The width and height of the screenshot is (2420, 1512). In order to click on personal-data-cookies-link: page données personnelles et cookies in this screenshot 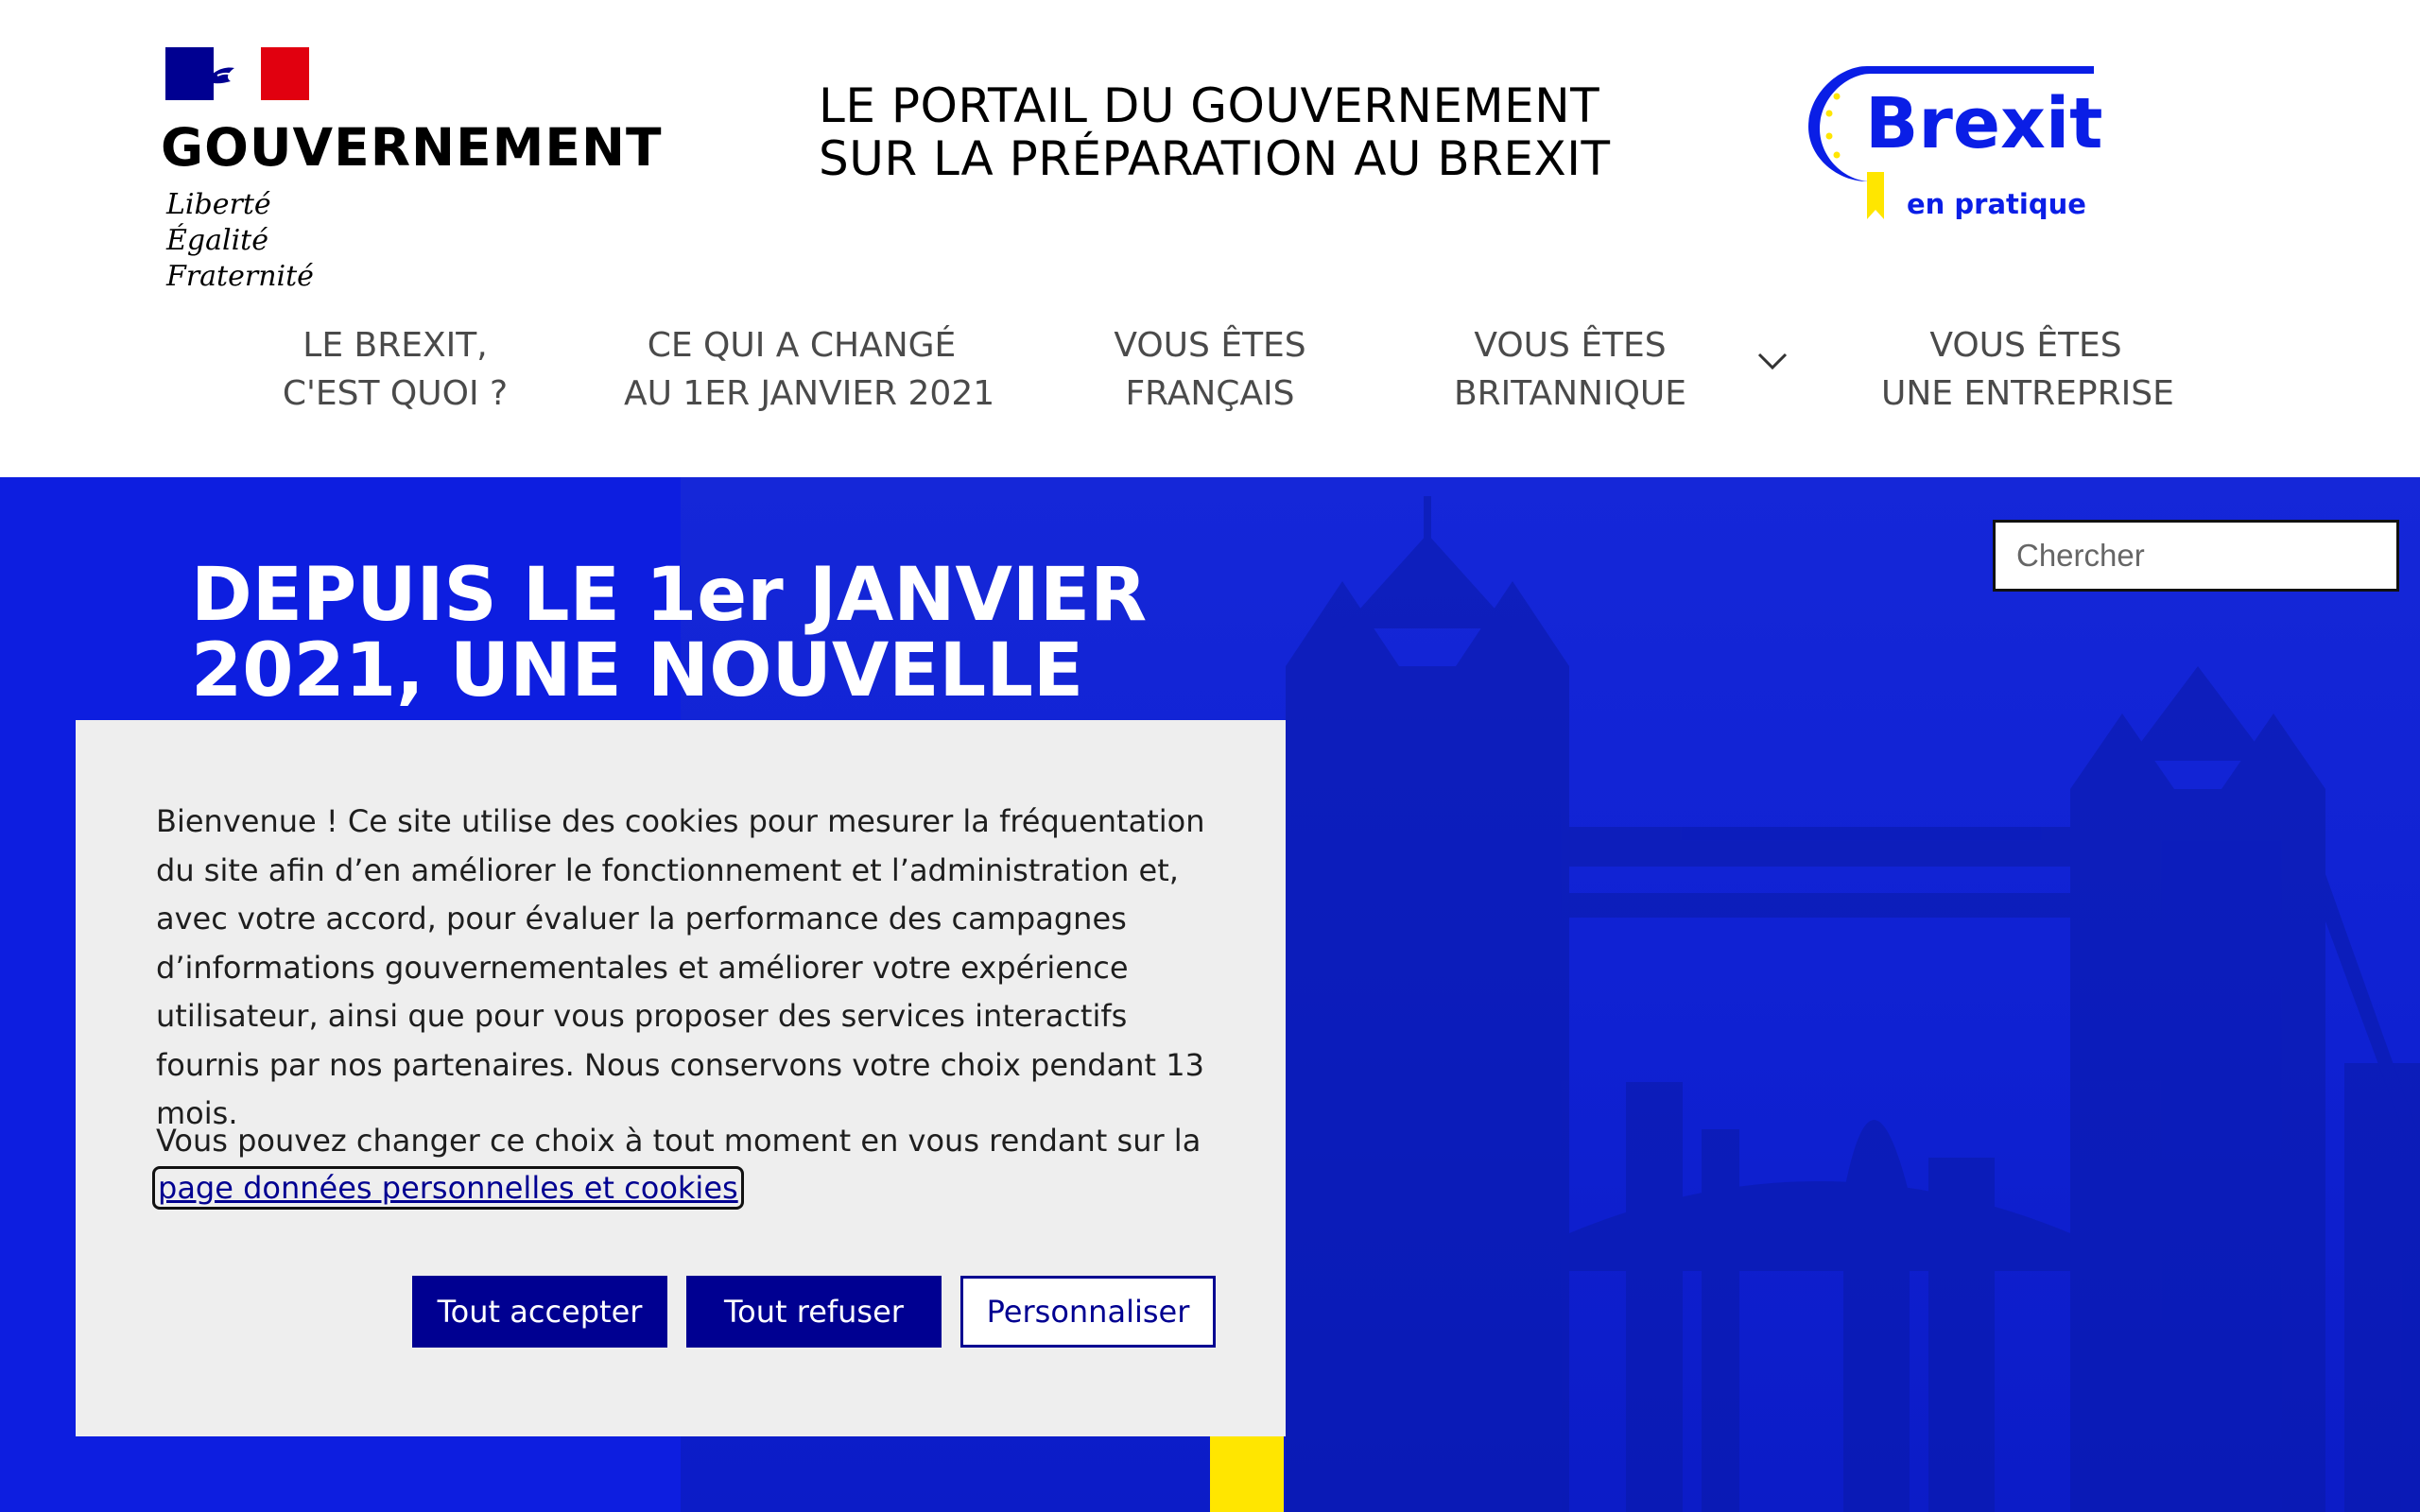, I will do `click(448, 1188)`.